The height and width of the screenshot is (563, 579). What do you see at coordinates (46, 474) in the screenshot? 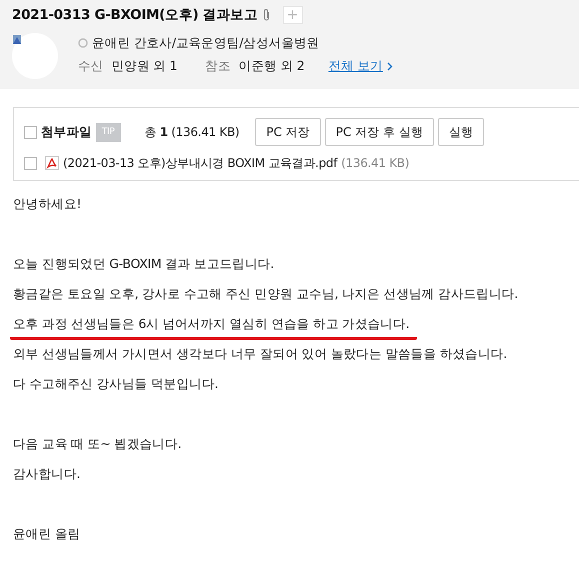
I see `body-text: 감사합니다.` at bounding box center [46, 474].